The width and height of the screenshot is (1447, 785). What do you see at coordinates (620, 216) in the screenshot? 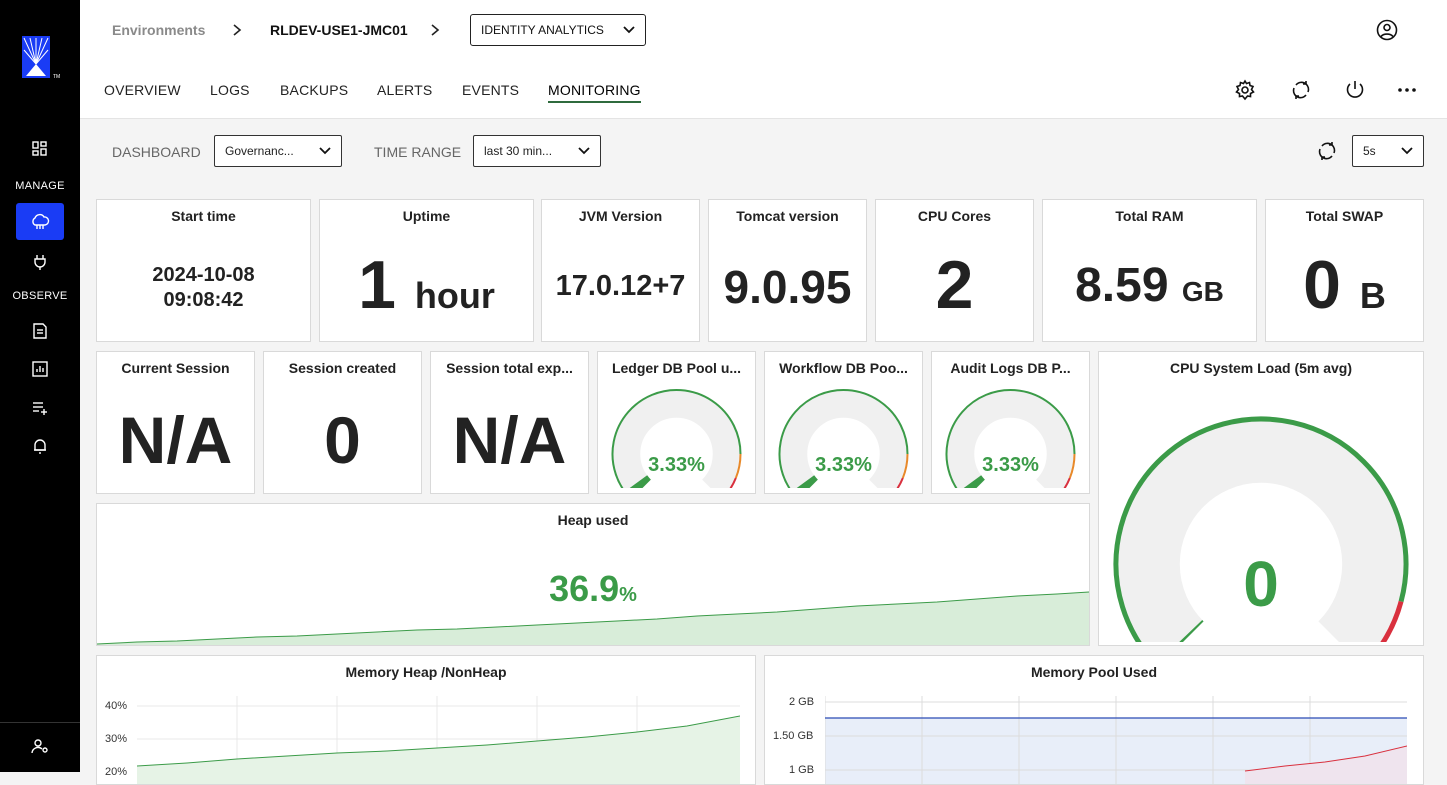
I see `panel-title: JVM Version` at bounding box center [620, 216].